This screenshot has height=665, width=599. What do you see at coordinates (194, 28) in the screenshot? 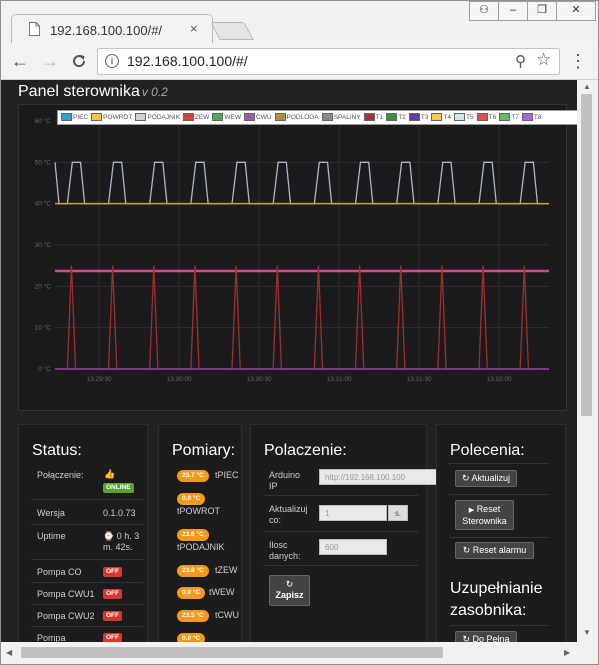
I see `tab-close-icon: ×` at bounding box center [194, 28].